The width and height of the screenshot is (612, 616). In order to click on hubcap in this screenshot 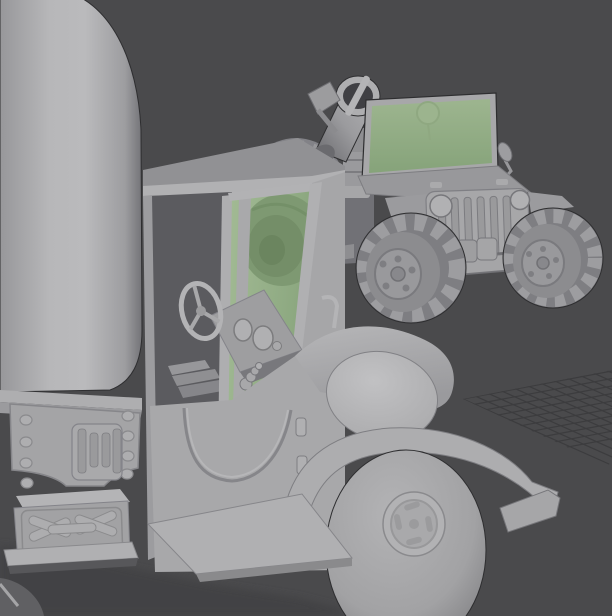, I will do `click(414, 524)`.